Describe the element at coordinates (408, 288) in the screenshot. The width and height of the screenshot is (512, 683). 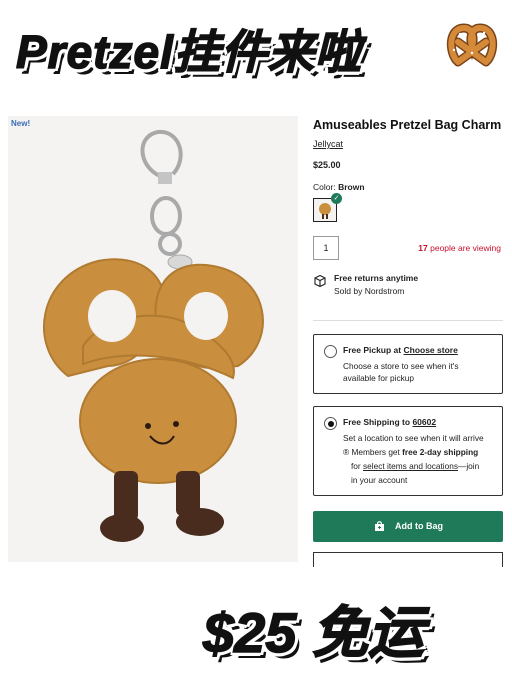
I see `returns-info: Free returns anytime Sold by Nordstrom` at that location.